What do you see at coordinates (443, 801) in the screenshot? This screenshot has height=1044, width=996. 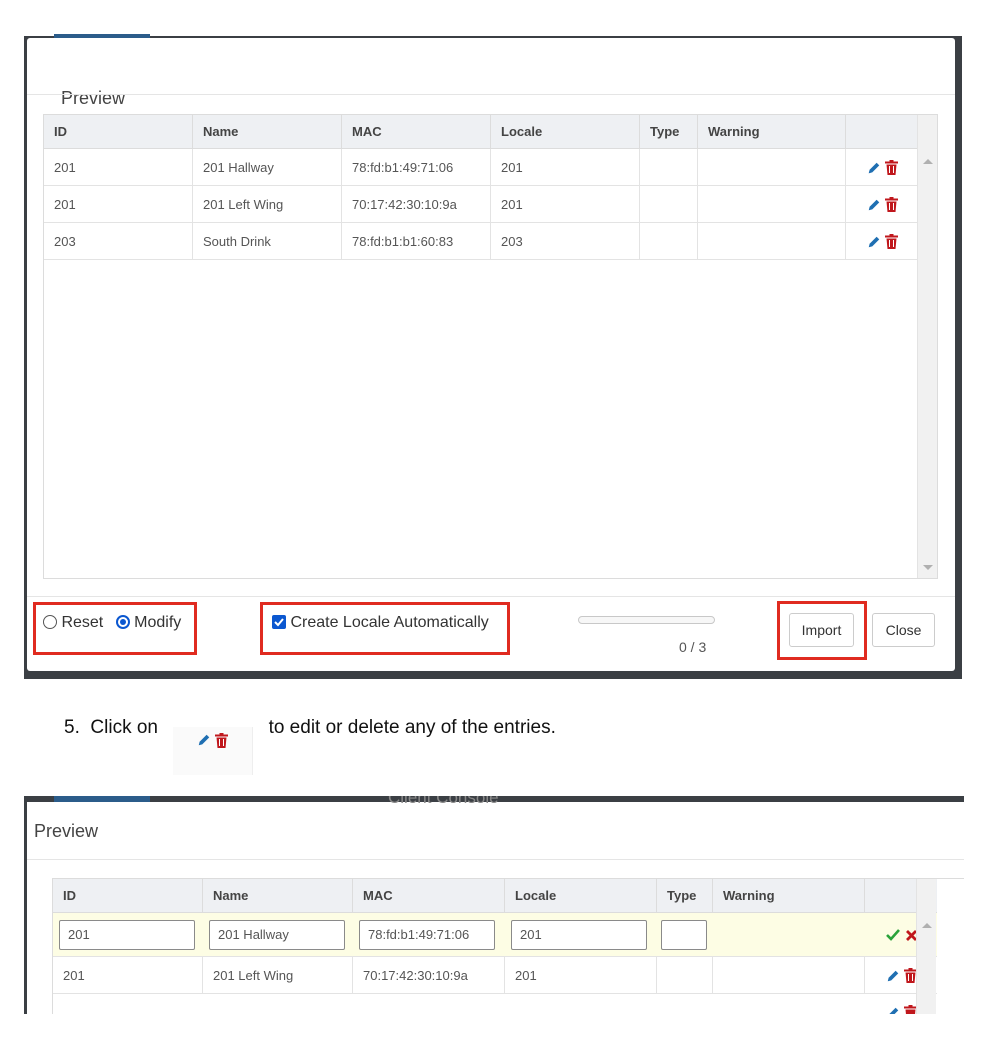 I see `clipped-page-heading: Client Console` at bounding box center [443, 801].